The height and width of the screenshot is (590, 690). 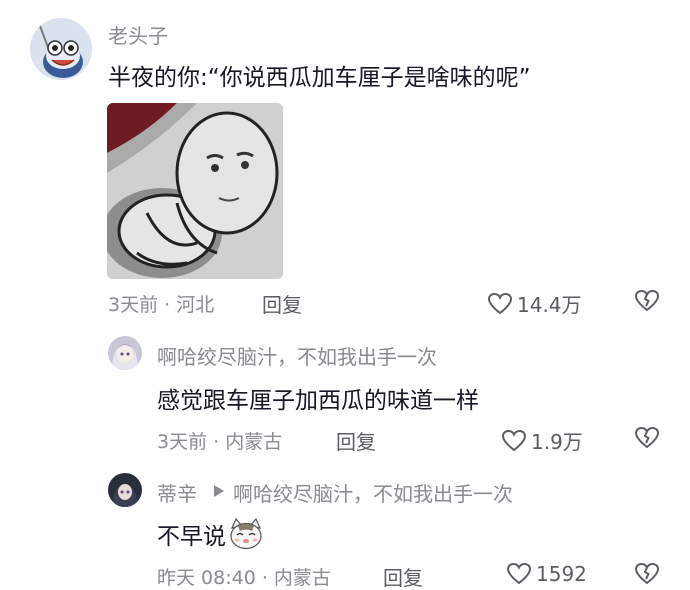 I want to click on comment-text-row: 不早说, so click(x=210, y=534).